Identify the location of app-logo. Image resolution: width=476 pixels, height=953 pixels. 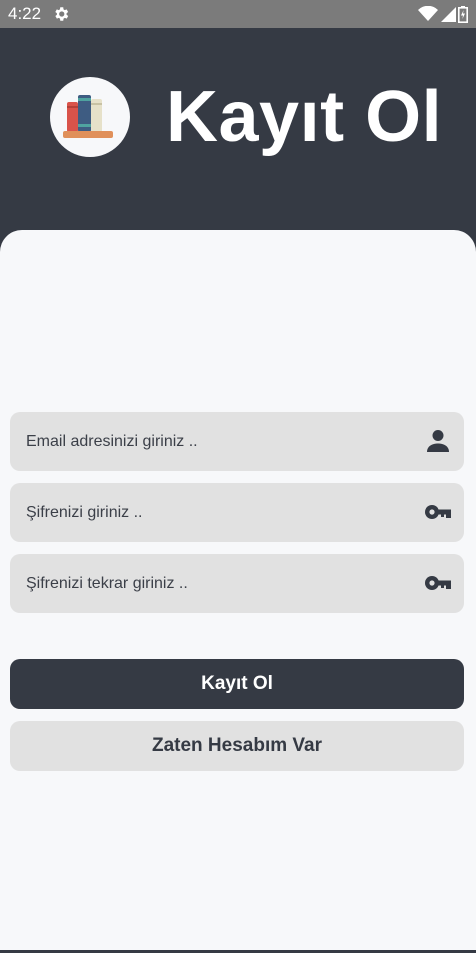
(90, 117).